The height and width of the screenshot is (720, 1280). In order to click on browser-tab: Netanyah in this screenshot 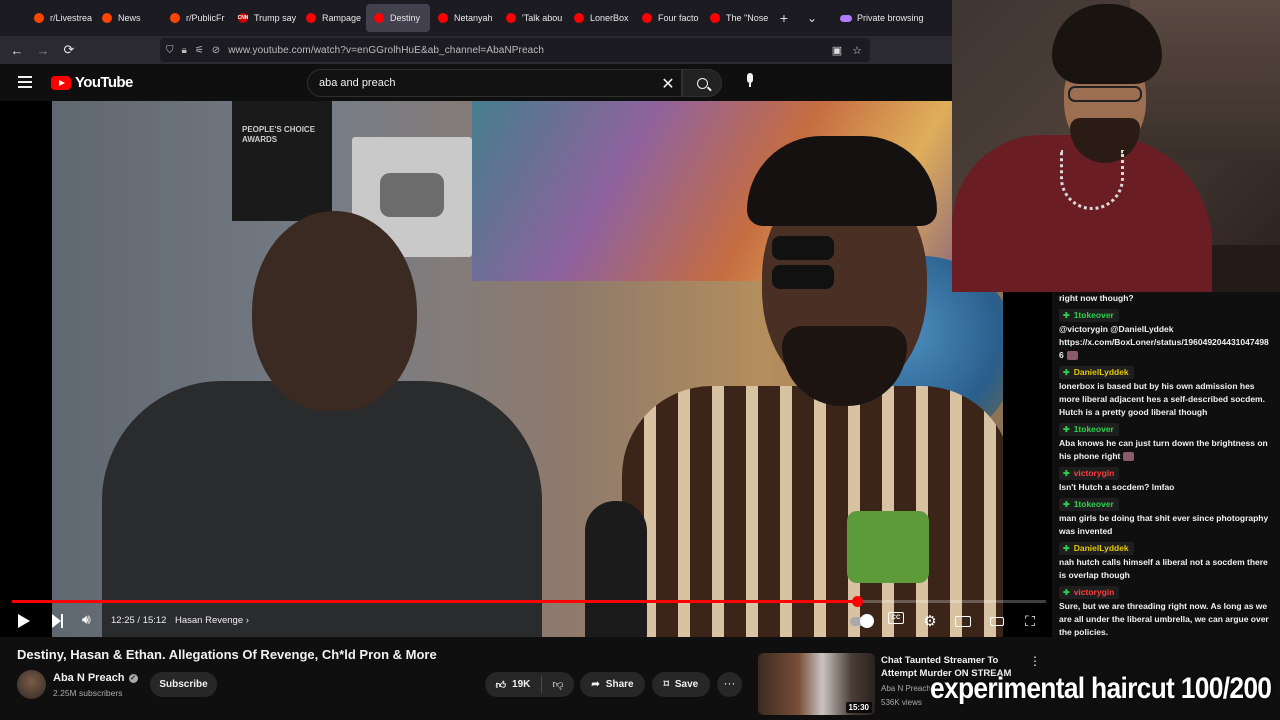, I will do `click(464, 18)`.